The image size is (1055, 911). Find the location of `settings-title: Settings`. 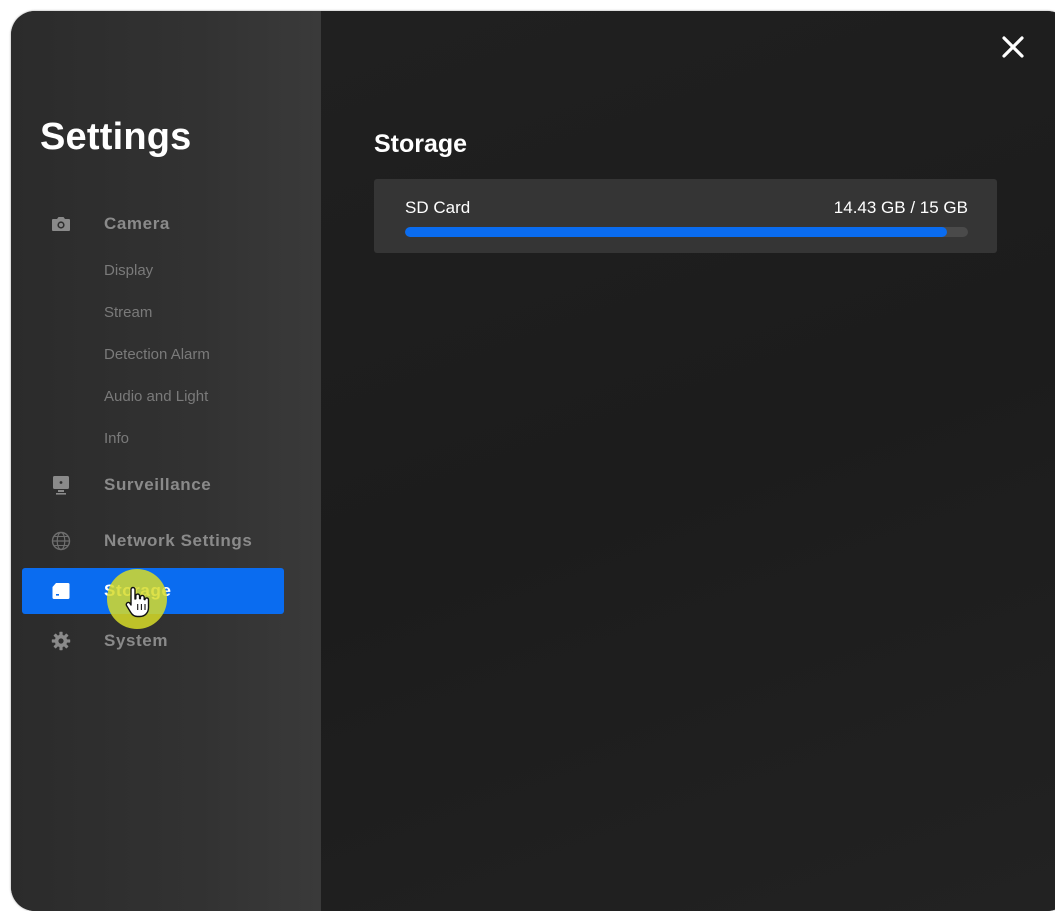

settings-title: Settings is located at coordinates (116, 137).